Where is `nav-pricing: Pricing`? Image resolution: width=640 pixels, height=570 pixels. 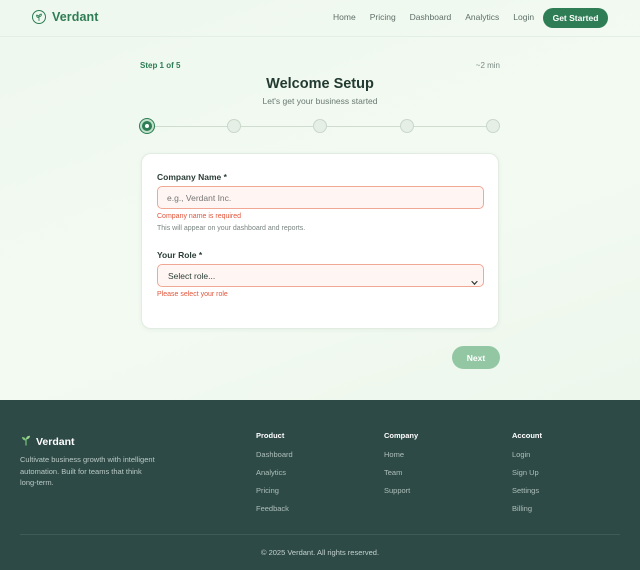 nav-pricing: Pricing is located at coordinates (383, 17).